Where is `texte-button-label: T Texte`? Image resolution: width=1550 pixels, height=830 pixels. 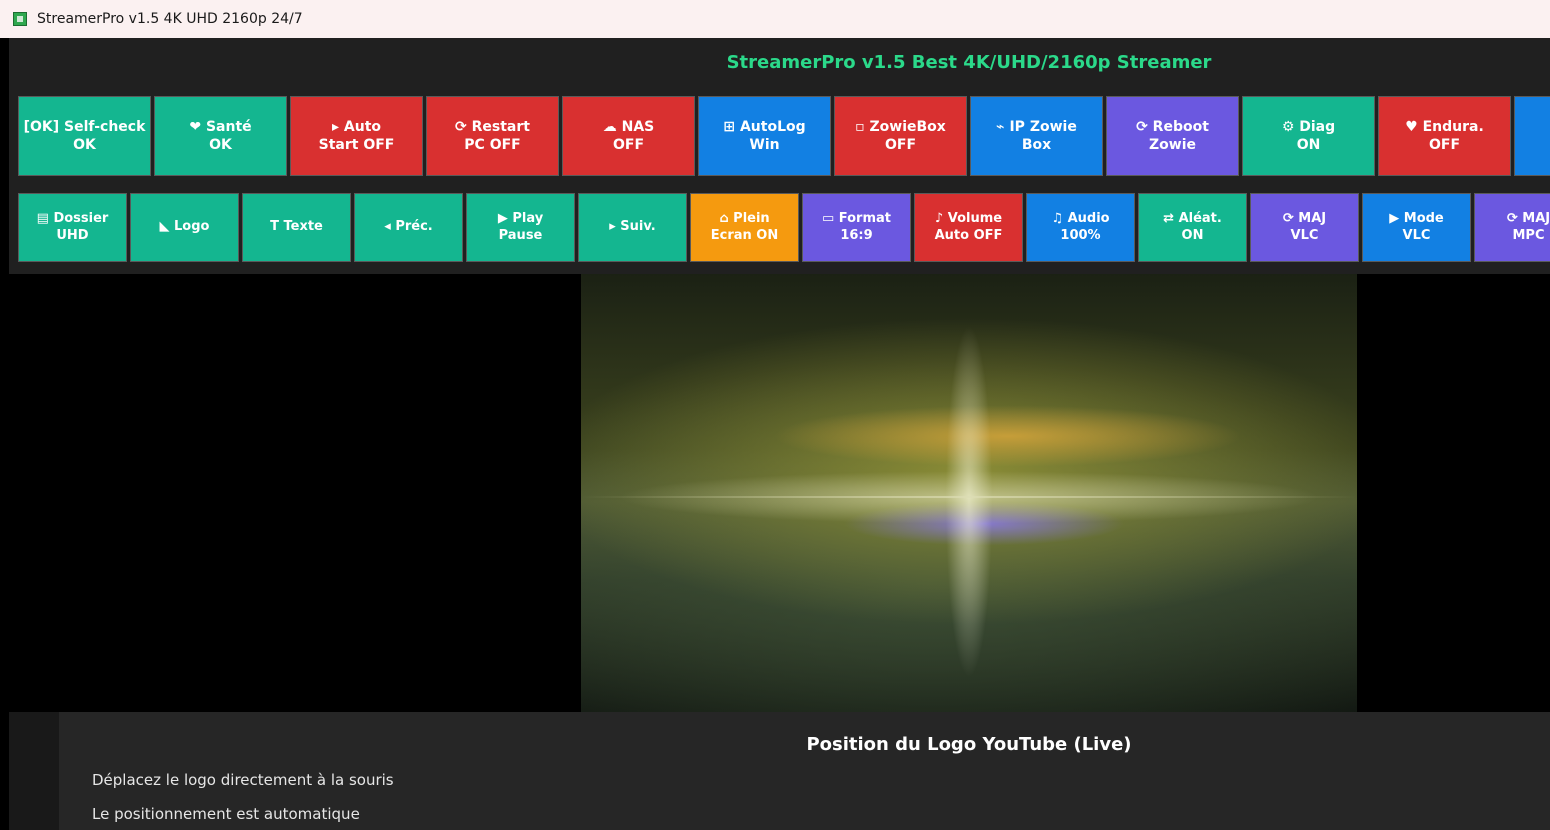
texte-button-label: T Texte is located at coordinates (296, 227).